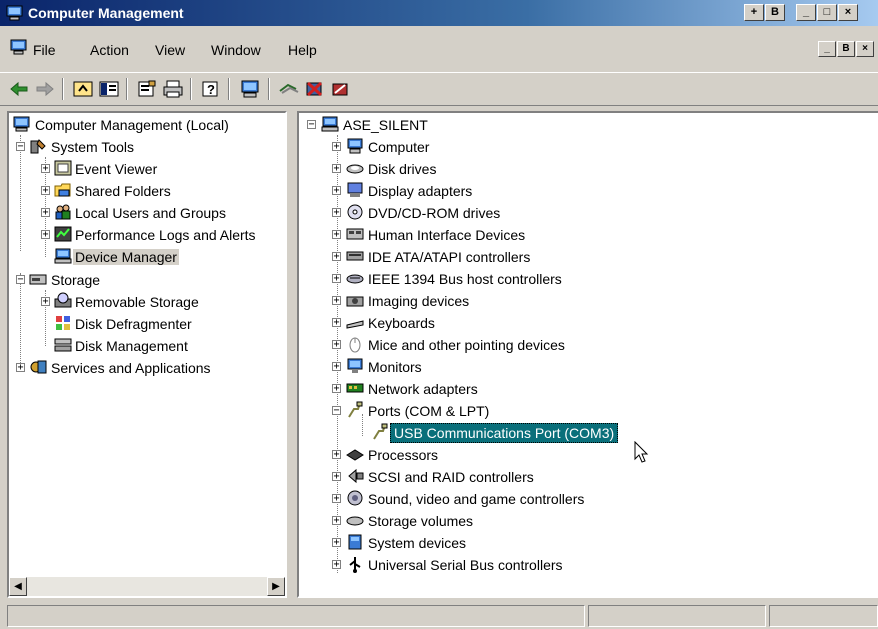  I want to click on device-category-label: Ports (COM & LPT), so click(429, 411).